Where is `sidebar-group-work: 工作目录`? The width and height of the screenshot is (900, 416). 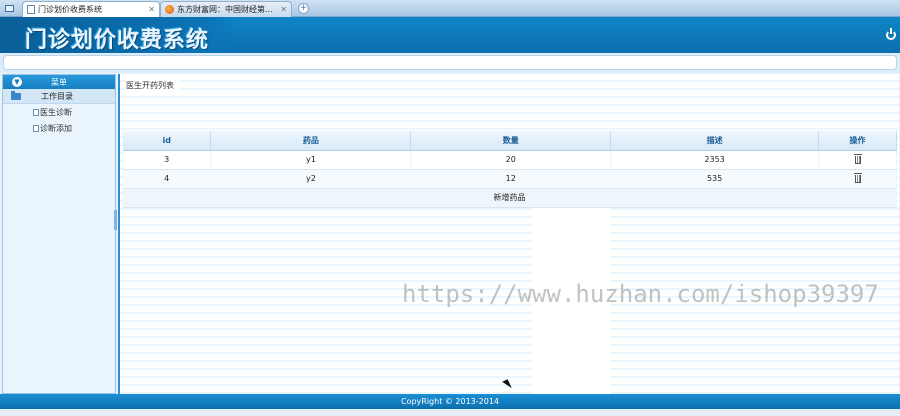
sidebar-group-work: 工作目录 is located at coordinates (59, 96).